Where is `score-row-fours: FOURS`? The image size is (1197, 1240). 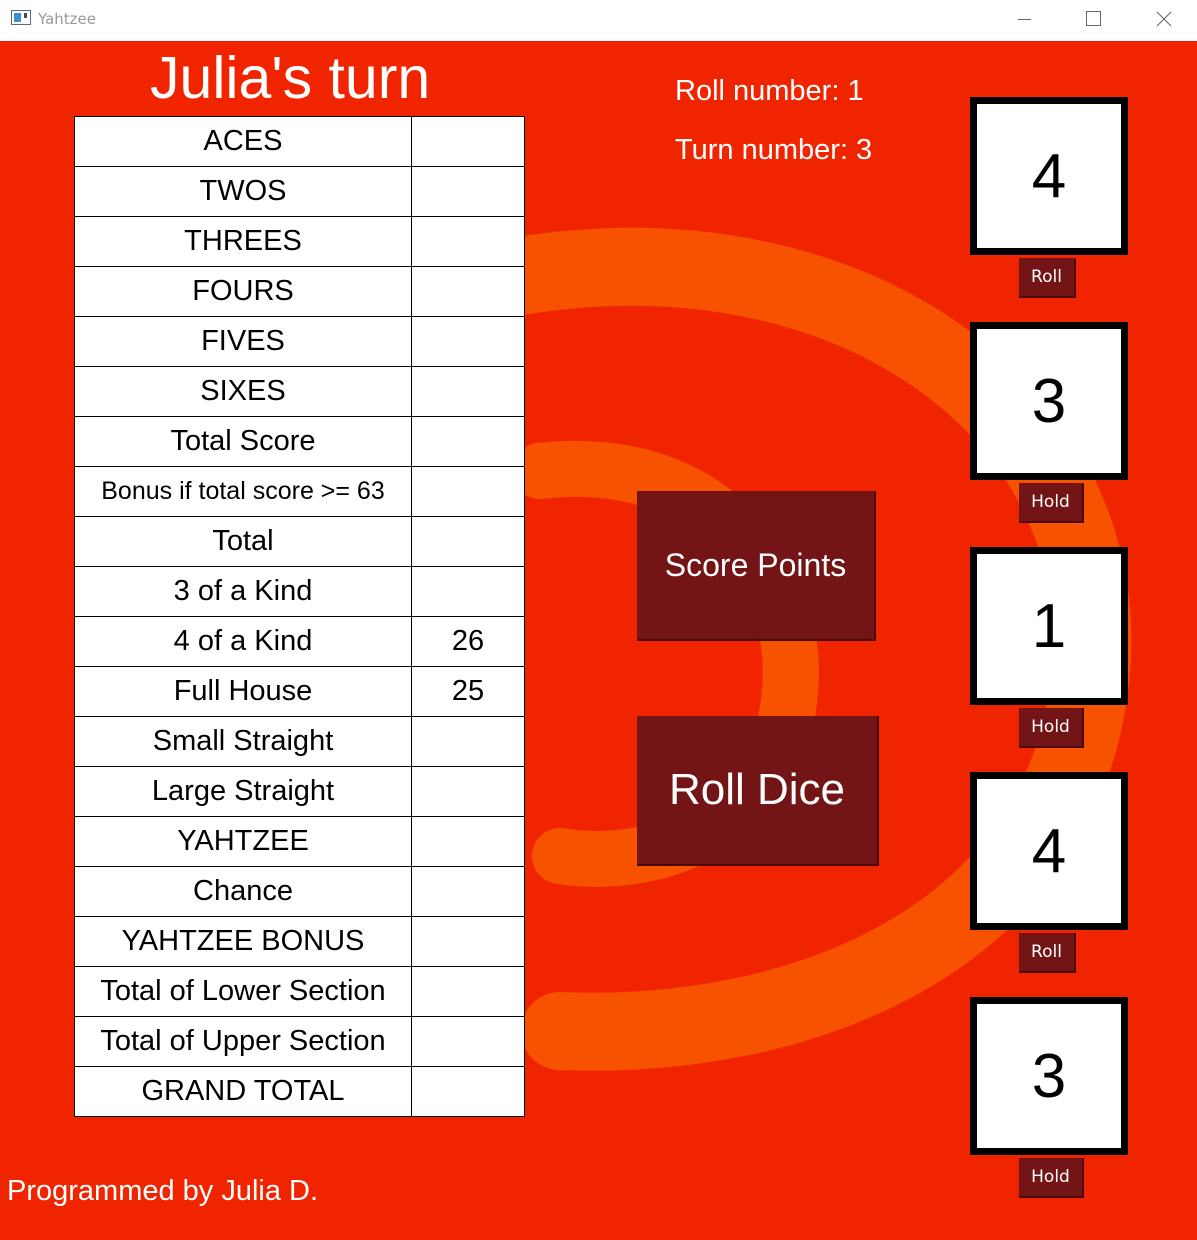 score-row-fours: FOURS is located at coordinates (299, 291).